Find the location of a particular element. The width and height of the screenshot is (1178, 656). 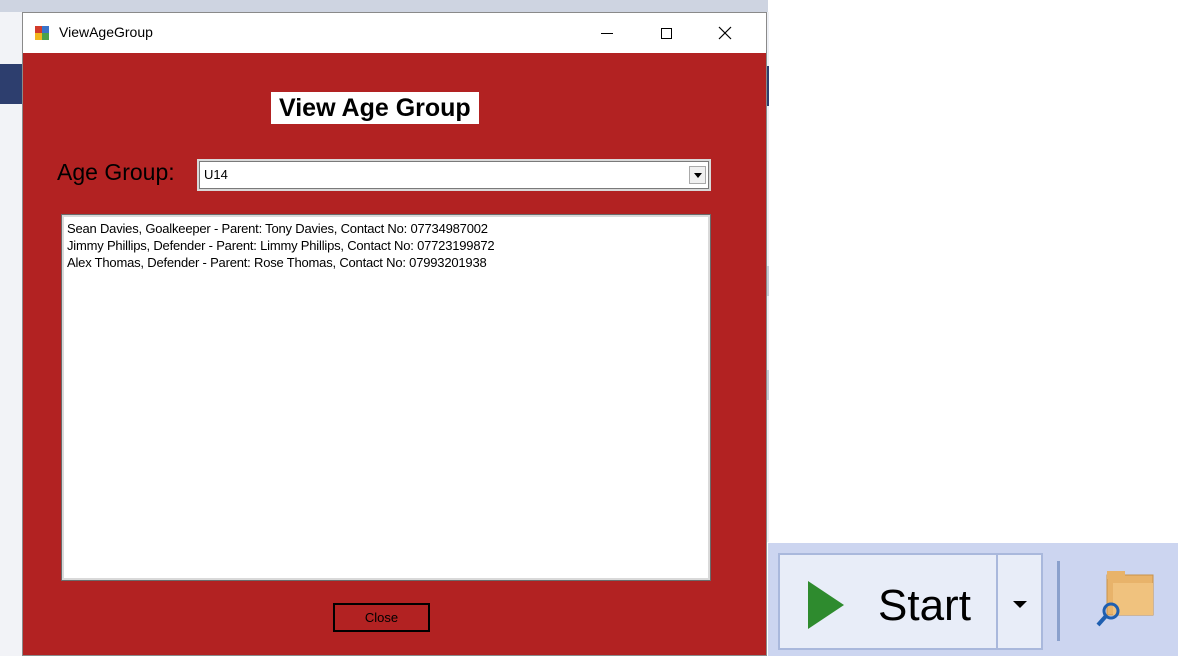

age-group-select: U14 is located at coordinates (454, 175).